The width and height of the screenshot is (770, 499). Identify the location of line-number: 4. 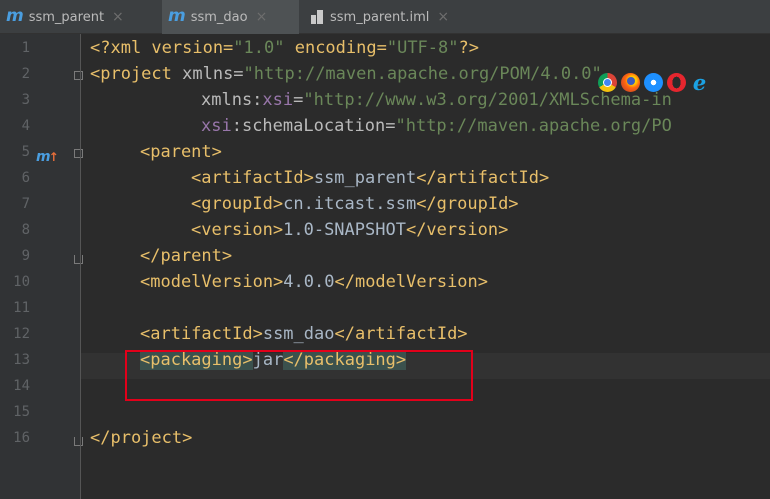
(25, 126).